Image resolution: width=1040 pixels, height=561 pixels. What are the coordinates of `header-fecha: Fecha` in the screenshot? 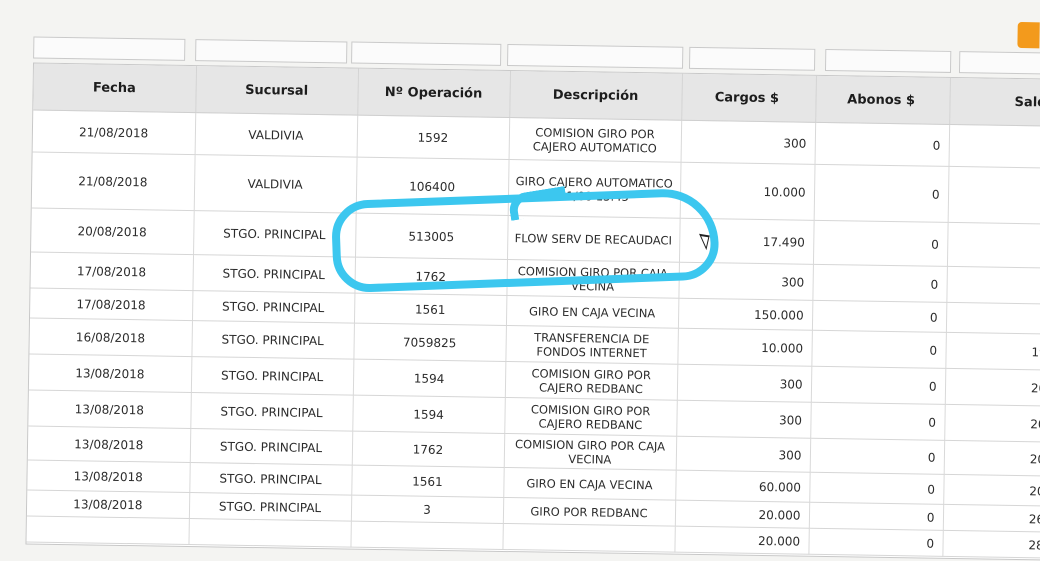 It's located at (114, 88).